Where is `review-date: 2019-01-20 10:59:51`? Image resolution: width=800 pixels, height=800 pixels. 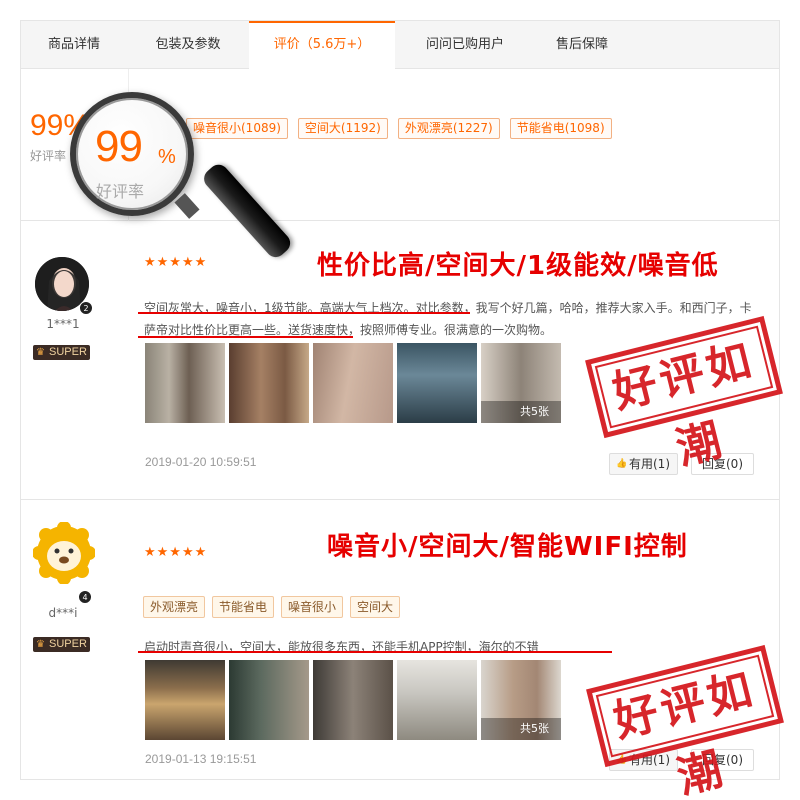
review-date: 2019-01-20 10:59:51 is located at coordinates (201, 462).